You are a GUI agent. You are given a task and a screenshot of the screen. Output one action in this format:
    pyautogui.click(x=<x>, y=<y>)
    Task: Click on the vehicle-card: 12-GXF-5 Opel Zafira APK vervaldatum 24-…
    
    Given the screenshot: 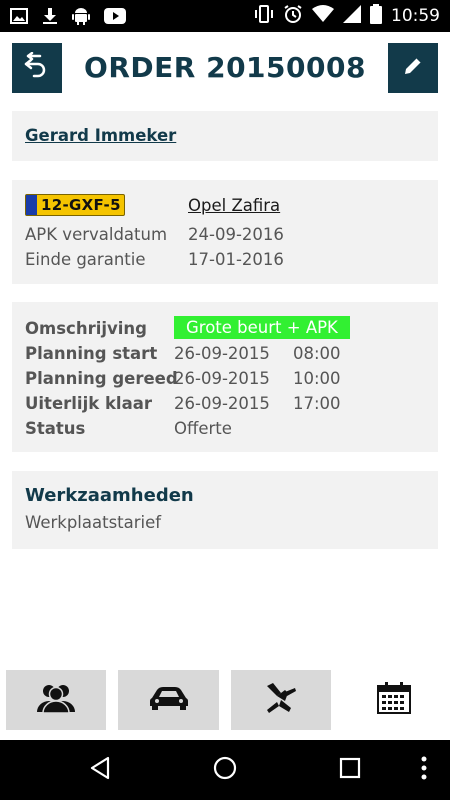 What is the action you would take?
    pyautogui.click(x=225, y=232)
    